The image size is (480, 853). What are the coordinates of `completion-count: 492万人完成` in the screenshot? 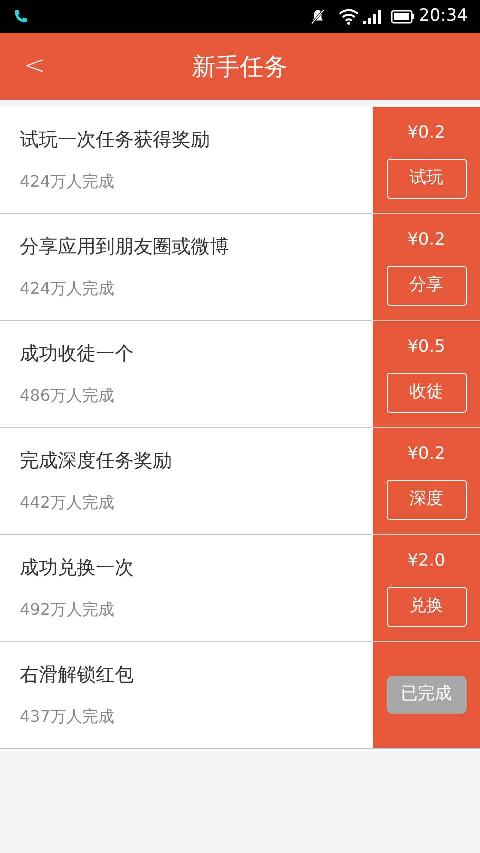 It's located at (68, 610).